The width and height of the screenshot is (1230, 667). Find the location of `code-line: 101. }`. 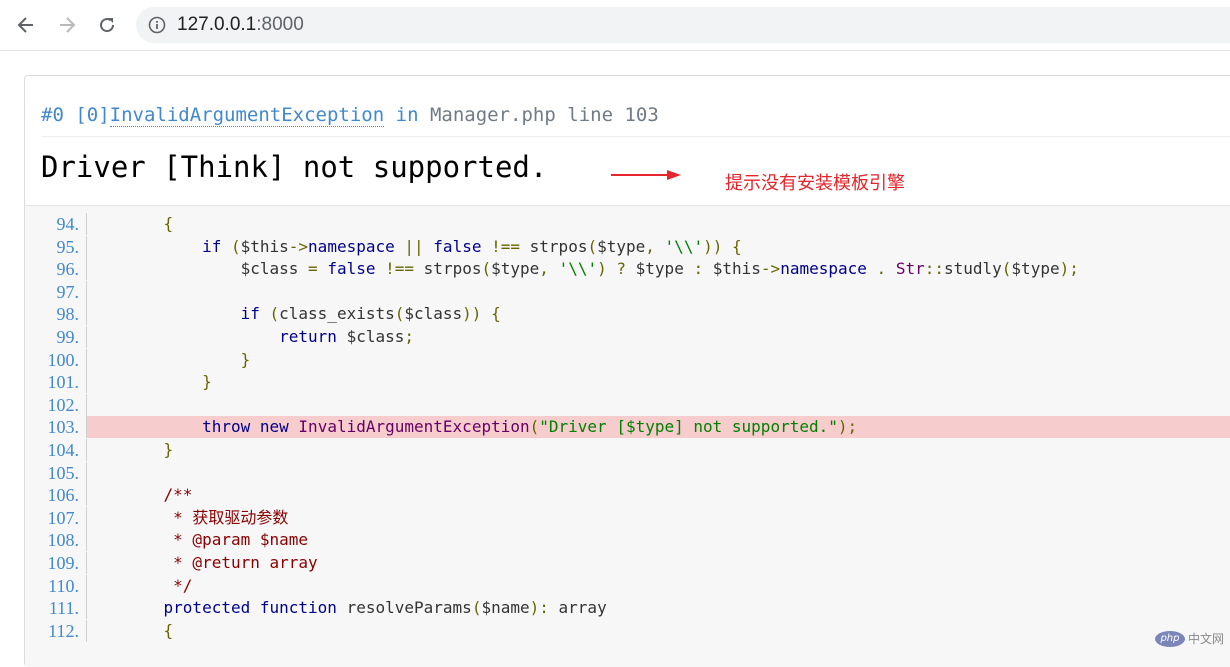

code-line: 101. } is located at coordinates (627, 382).